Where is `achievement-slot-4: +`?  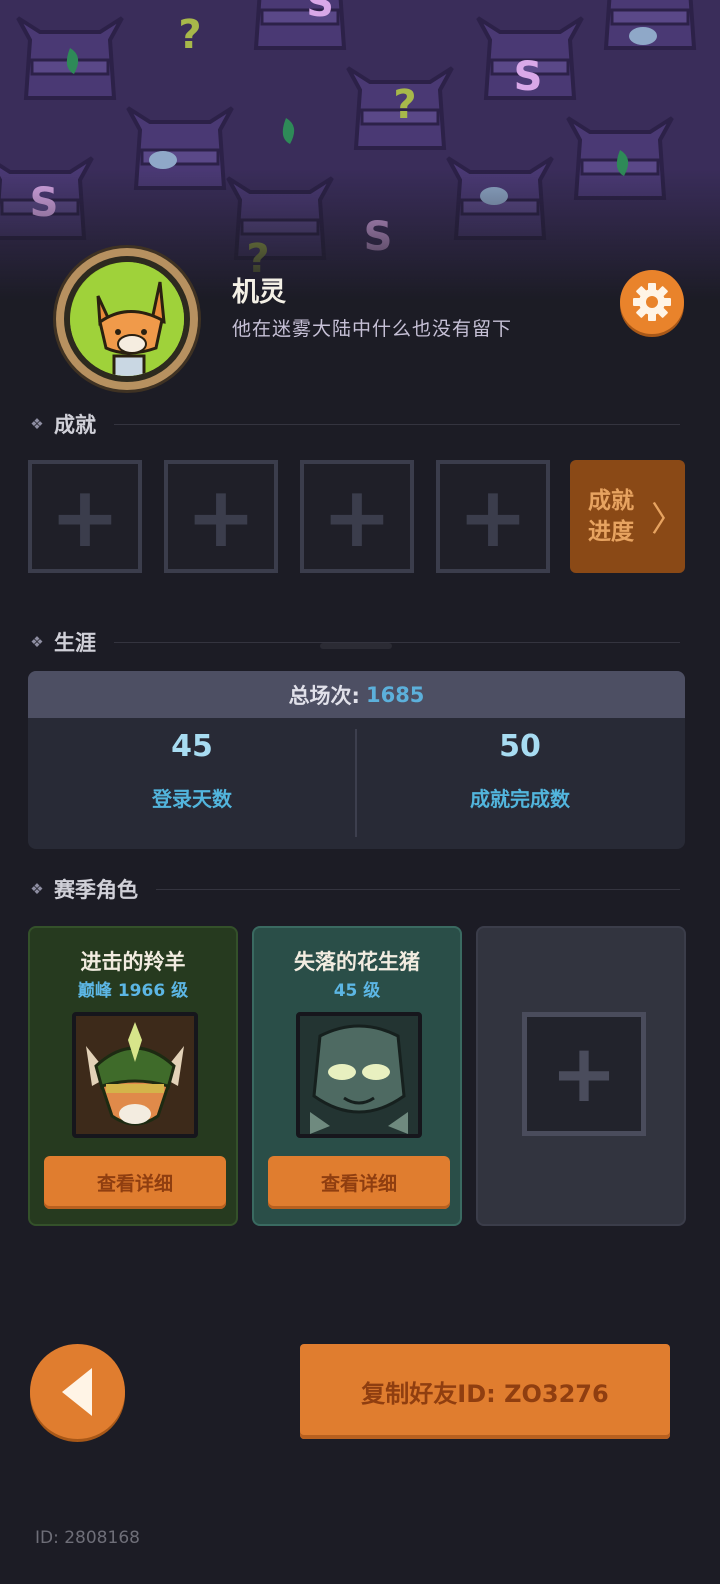
achievement-slot-4: + is located at coordinates (493, 516).